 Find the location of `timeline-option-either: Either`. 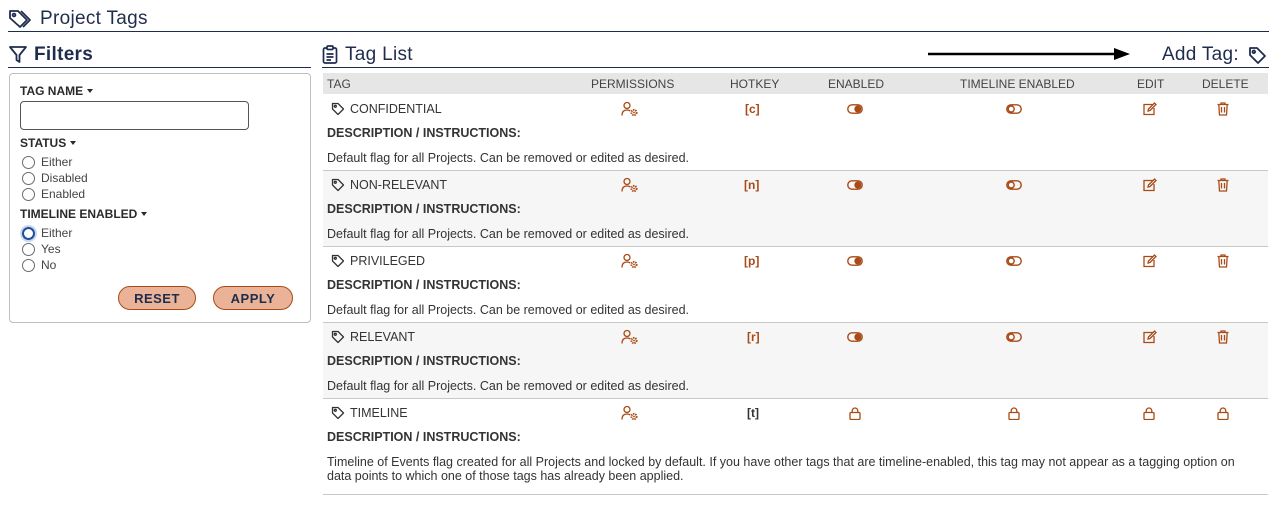

timeline-option-either: Either is located at coordinates (160, 233).